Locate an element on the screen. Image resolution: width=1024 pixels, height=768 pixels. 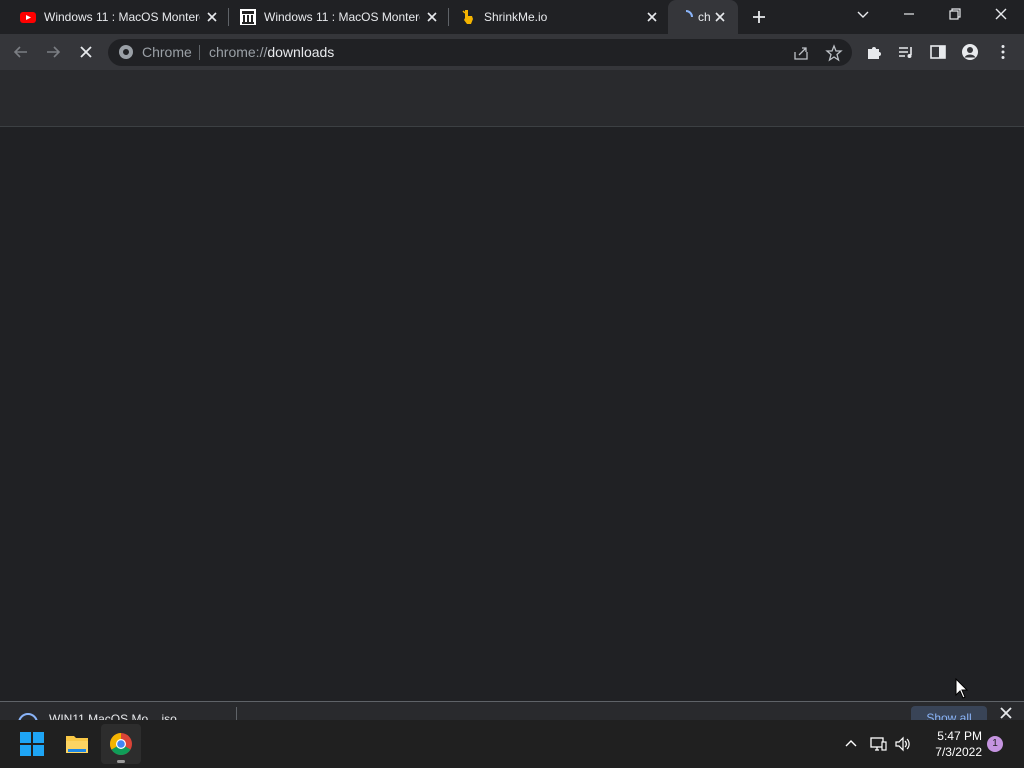
active-app-indicator is located at coordinates (121, 761).